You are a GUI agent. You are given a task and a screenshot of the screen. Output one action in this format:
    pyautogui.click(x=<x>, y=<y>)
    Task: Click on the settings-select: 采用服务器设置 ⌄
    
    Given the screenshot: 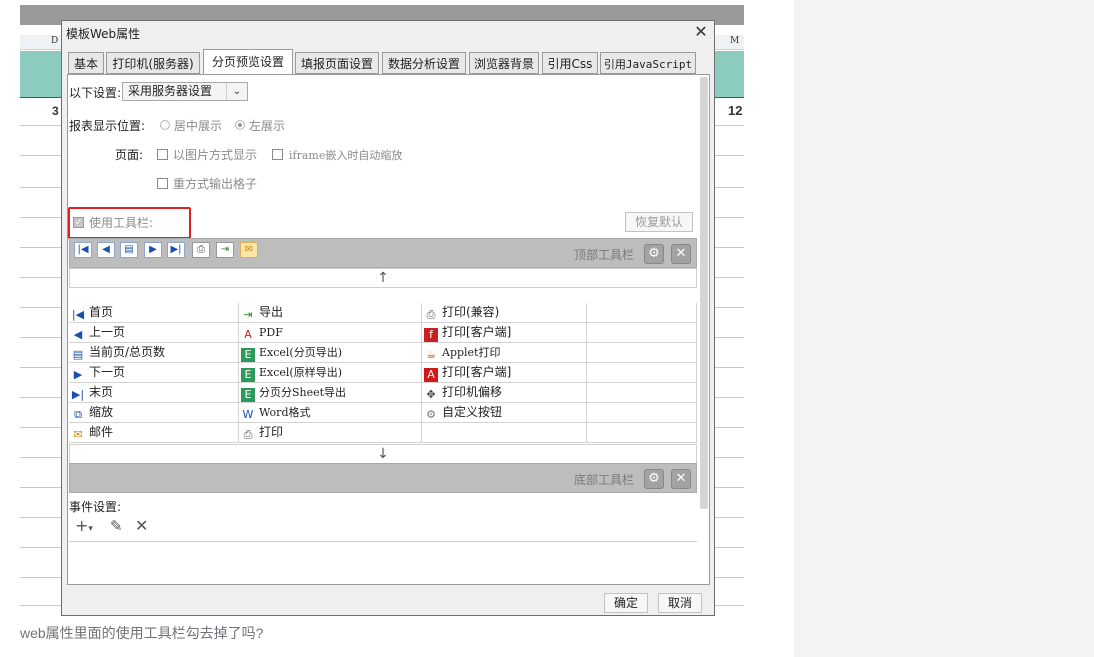 What is the action you would take?
    pyautogui.click(x=185, y=91)
    